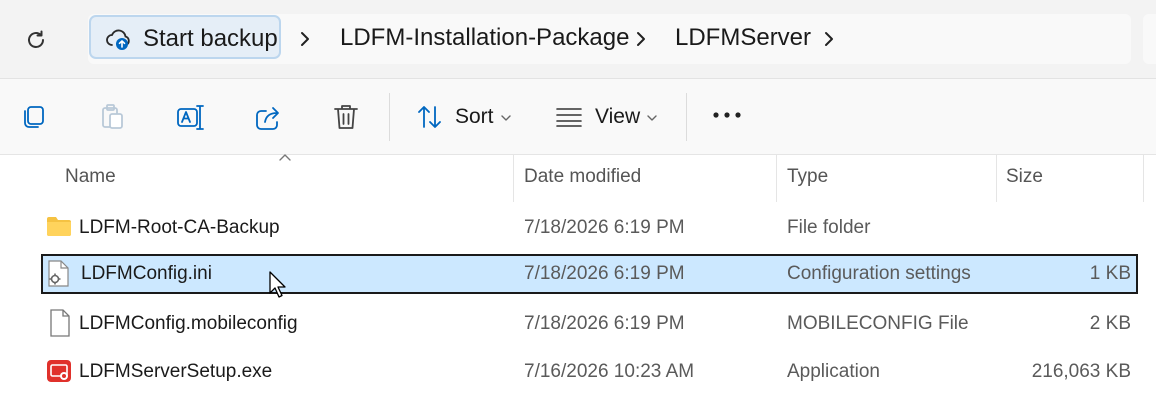  I want to click on file-type: Application, so click(833, 371).